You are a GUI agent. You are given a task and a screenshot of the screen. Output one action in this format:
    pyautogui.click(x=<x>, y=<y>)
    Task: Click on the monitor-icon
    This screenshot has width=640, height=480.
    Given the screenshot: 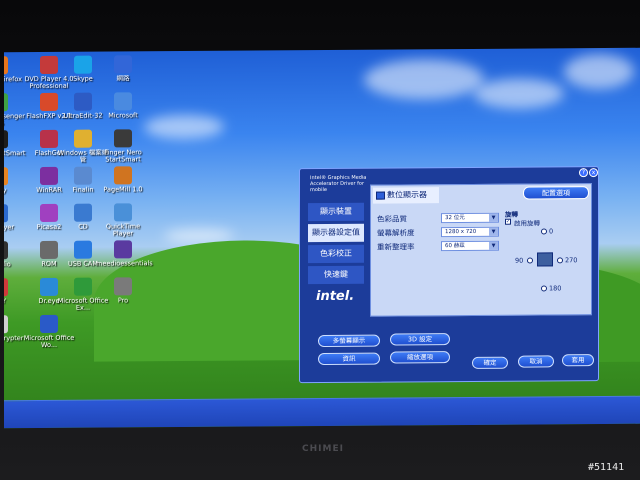 What is the action you would take?
    pyautogui.click(x=380, y=195)
    